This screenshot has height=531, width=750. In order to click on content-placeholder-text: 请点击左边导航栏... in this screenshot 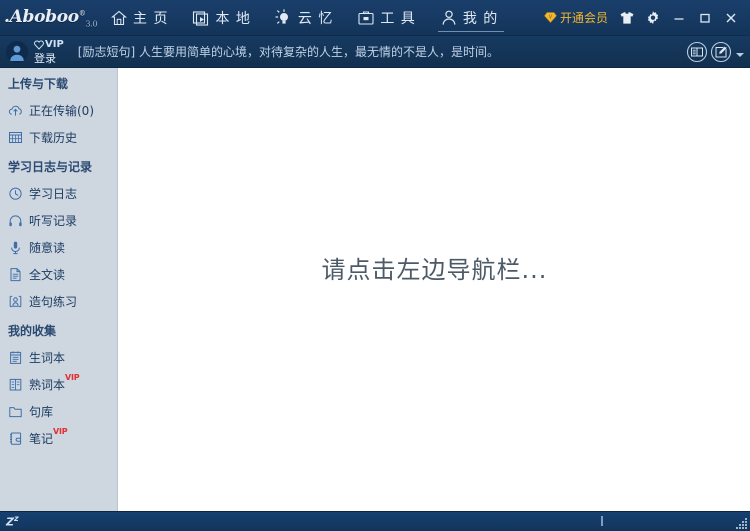, I will do `click(434, 270)`.